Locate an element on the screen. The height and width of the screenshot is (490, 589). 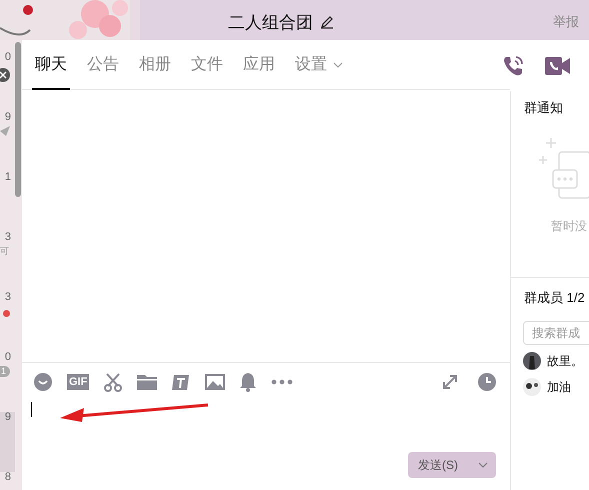
window-title: 二人组合团 is located at coordinates (270, 23).